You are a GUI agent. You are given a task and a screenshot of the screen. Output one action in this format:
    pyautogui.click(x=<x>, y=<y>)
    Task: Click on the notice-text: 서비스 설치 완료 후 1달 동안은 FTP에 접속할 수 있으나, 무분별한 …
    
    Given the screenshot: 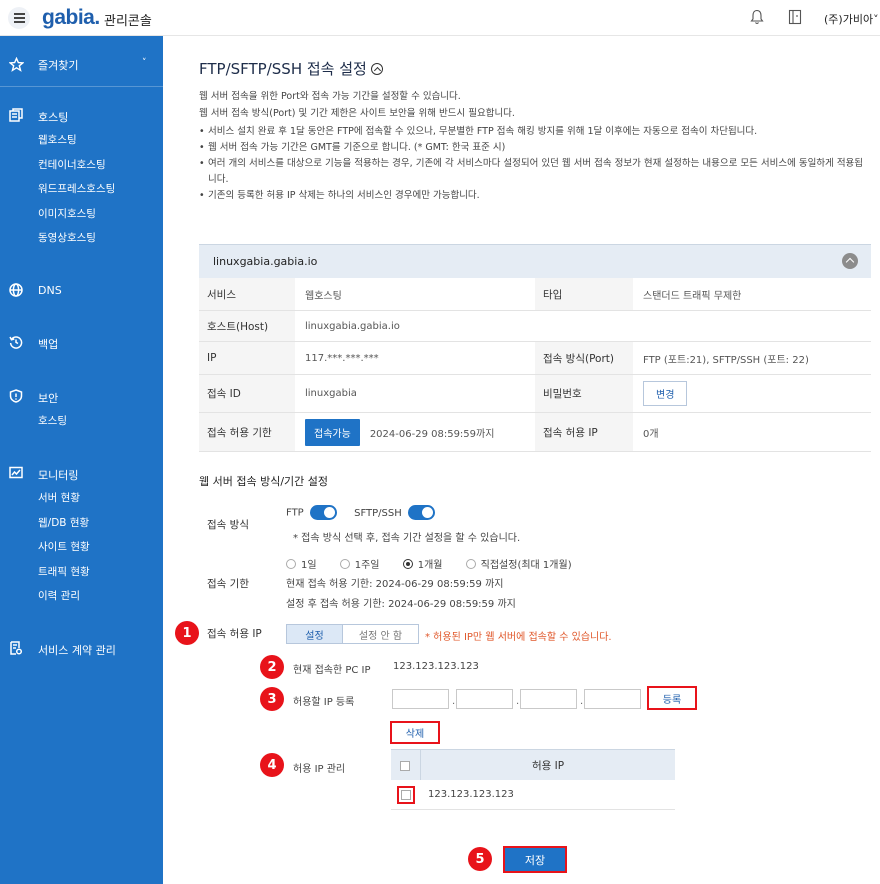 What is the action you would take?
    pyautogui.click(x=483, y=131)
    